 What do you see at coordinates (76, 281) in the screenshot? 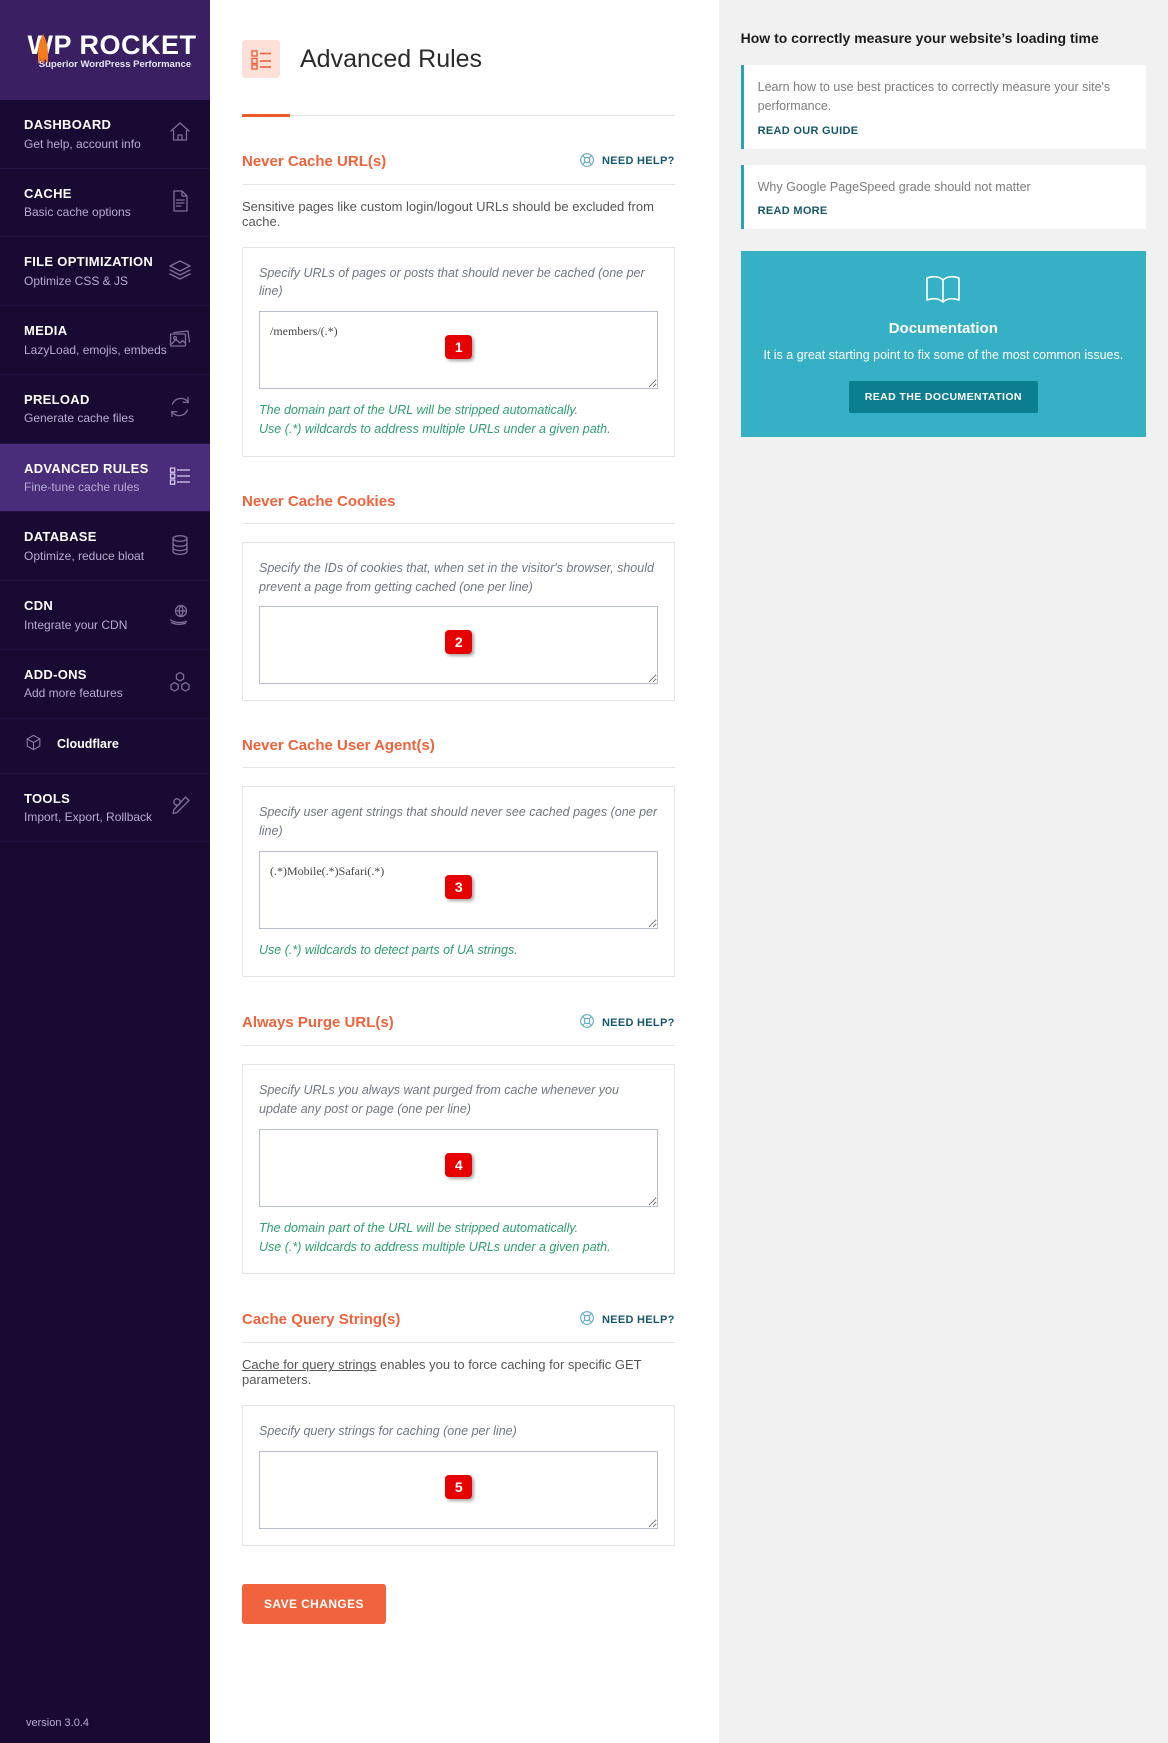
I see `sidebar-item-subtitle: Optimize CSS & JS` at bounding box center [76, 281].